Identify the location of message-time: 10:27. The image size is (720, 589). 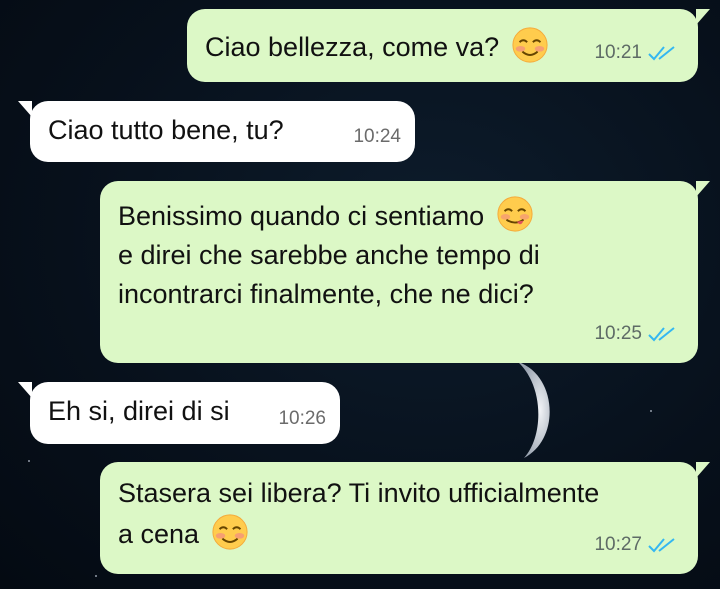
(618, 544).